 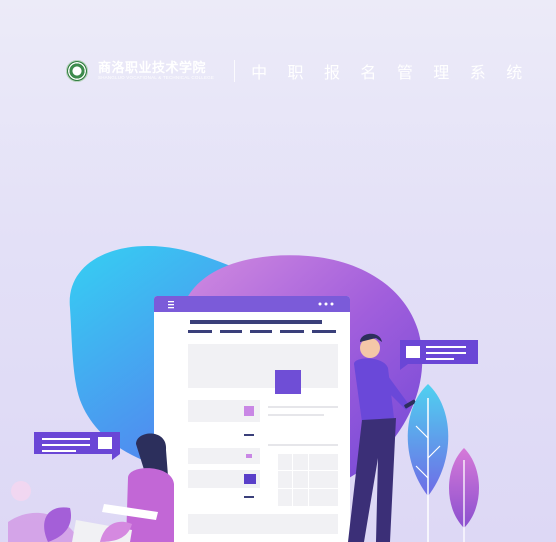 I want to click on message-card-left, so click(x=77, y=446).